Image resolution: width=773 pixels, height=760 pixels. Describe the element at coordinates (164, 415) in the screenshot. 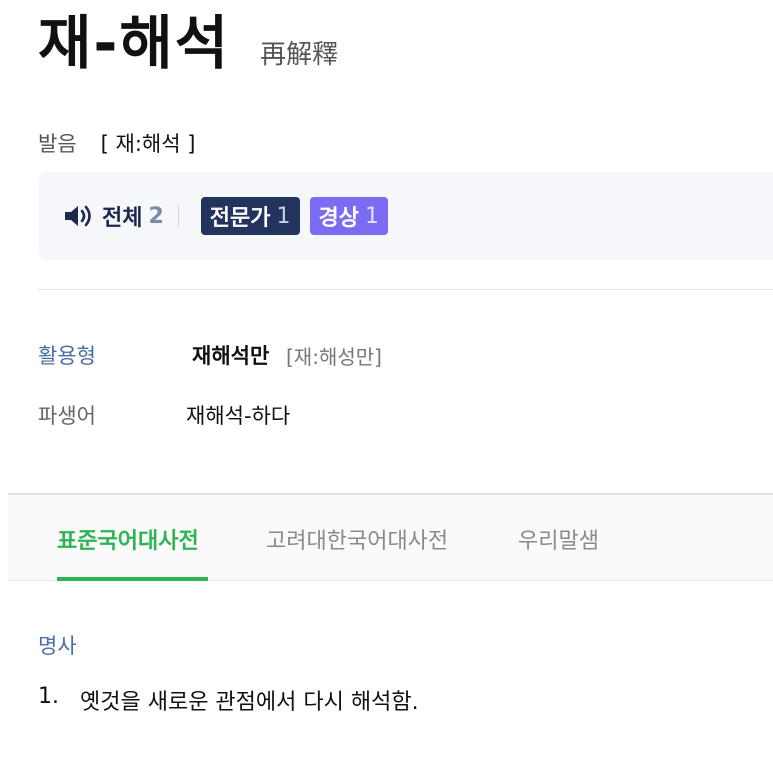

I see `derivative-row: 파생어 재해석-하다` at that location.